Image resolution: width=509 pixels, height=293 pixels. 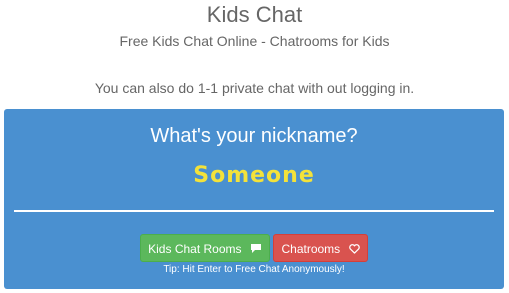 I want to click on site-title: Kids Chat, so click(x=254, y=14).